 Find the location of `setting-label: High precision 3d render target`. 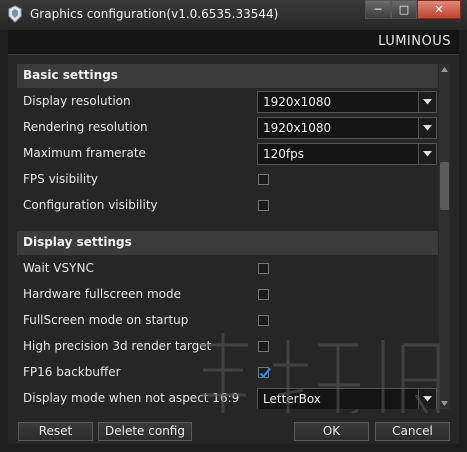

setting-label: High precision 3d render target is located at coordinates (117, 346).